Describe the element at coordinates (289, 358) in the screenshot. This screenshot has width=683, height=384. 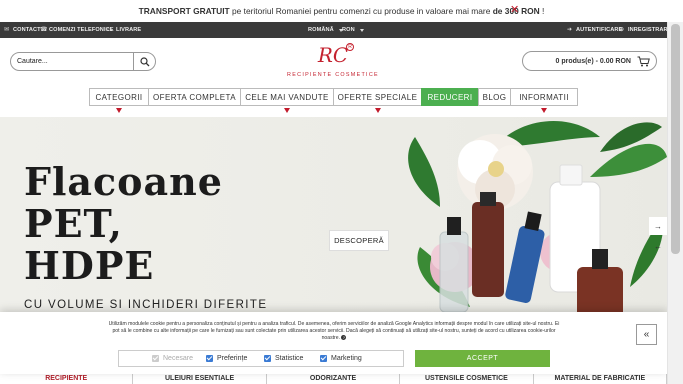
I see `opt-statistics-label: Statistice` at that location.